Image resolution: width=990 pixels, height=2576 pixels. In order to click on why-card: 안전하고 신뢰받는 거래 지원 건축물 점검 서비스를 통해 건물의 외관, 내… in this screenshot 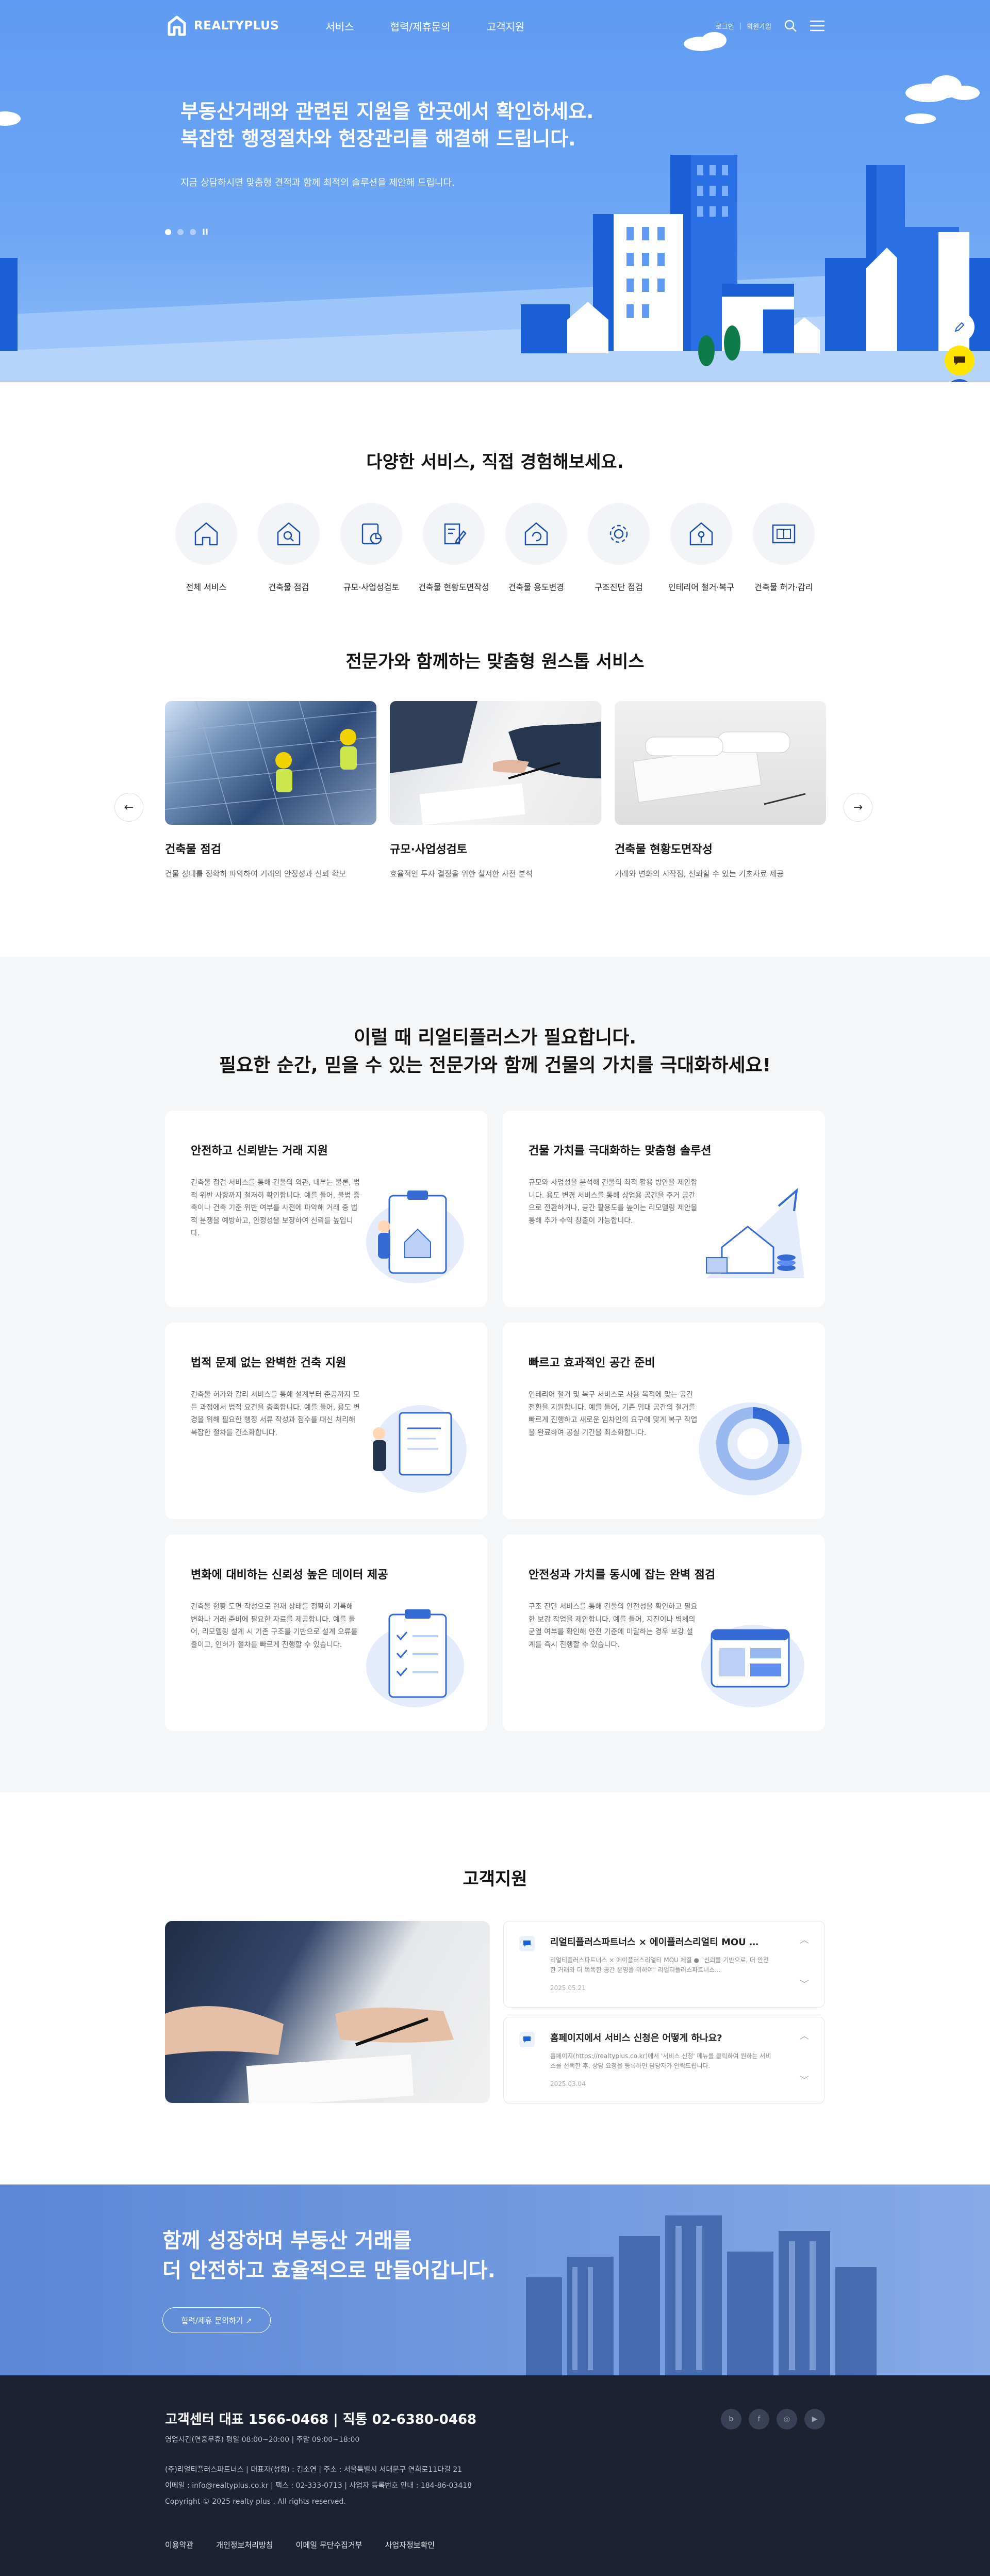, I will do `click(326, 1209)`.